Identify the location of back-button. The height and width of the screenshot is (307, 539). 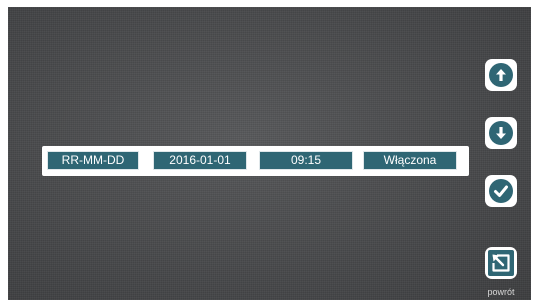
(501, 263).